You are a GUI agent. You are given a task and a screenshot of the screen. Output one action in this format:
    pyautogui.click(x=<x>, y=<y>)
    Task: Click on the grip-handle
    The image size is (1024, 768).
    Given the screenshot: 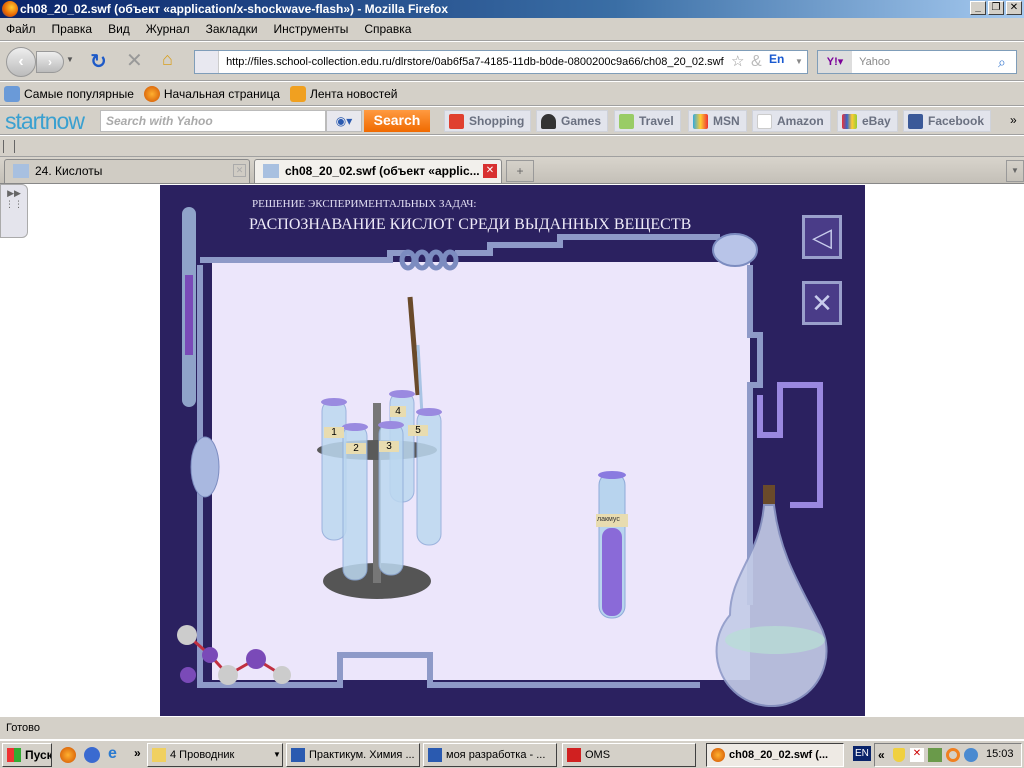 What is the action you would take?
    pyautogui.click(x=9, y=146)
    